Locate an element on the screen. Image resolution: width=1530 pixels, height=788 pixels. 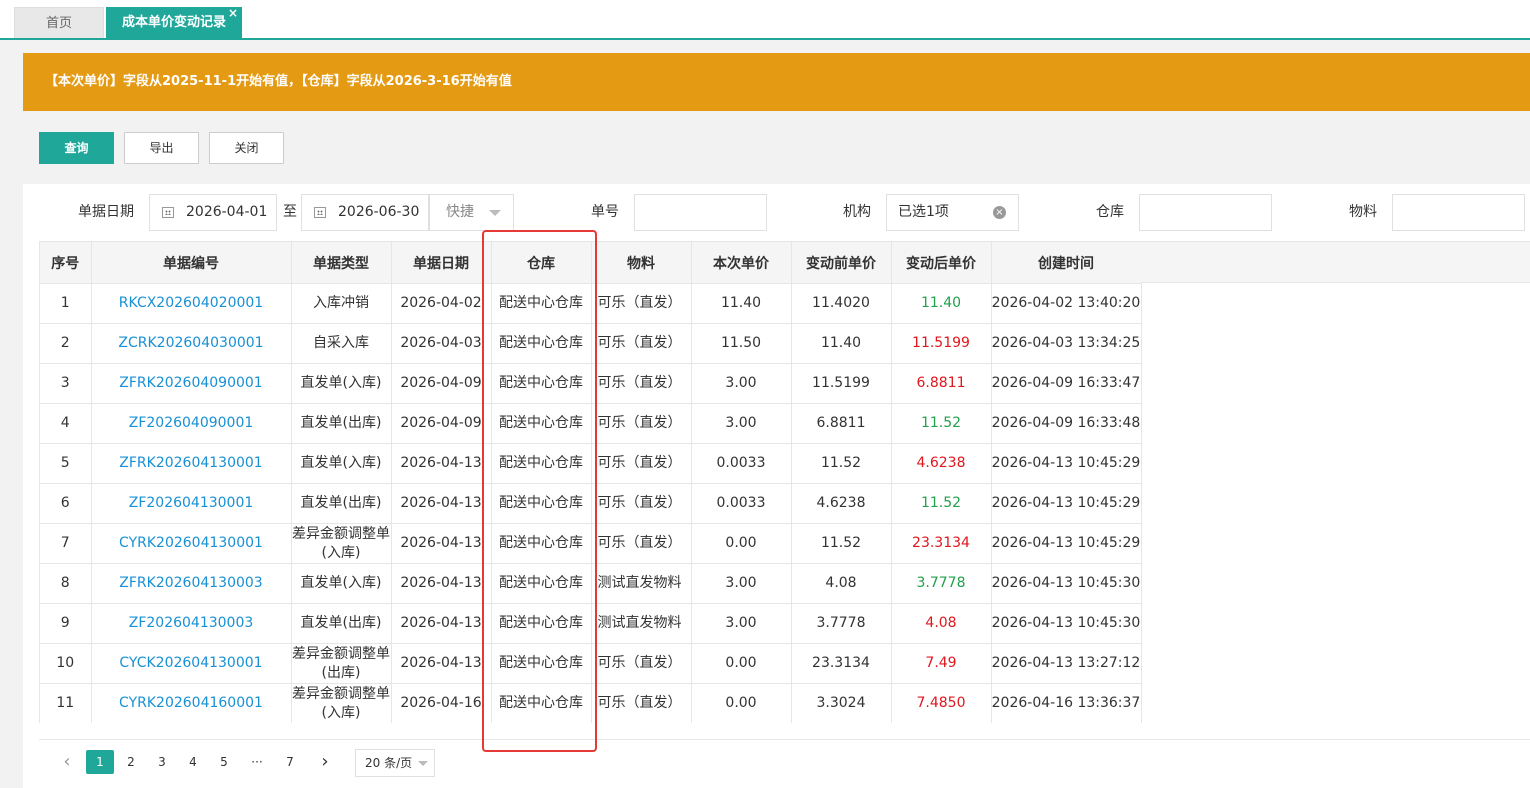
clear-icon: × is located at coordinates (999, 212).